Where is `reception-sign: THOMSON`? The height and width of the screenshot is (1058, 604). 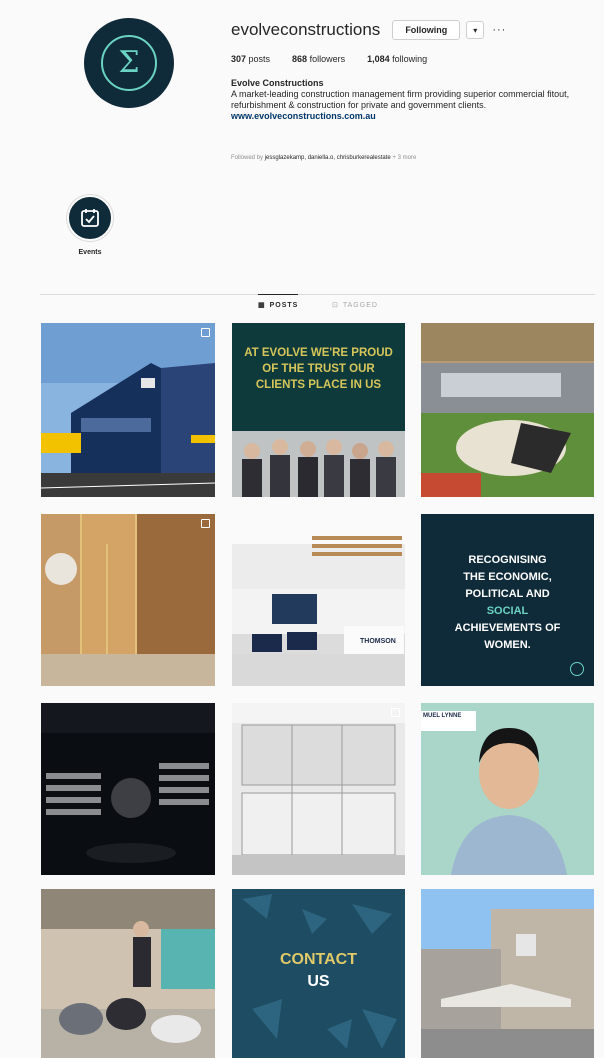 reception-sign: THOMSON is located at coordinates (378, 641).